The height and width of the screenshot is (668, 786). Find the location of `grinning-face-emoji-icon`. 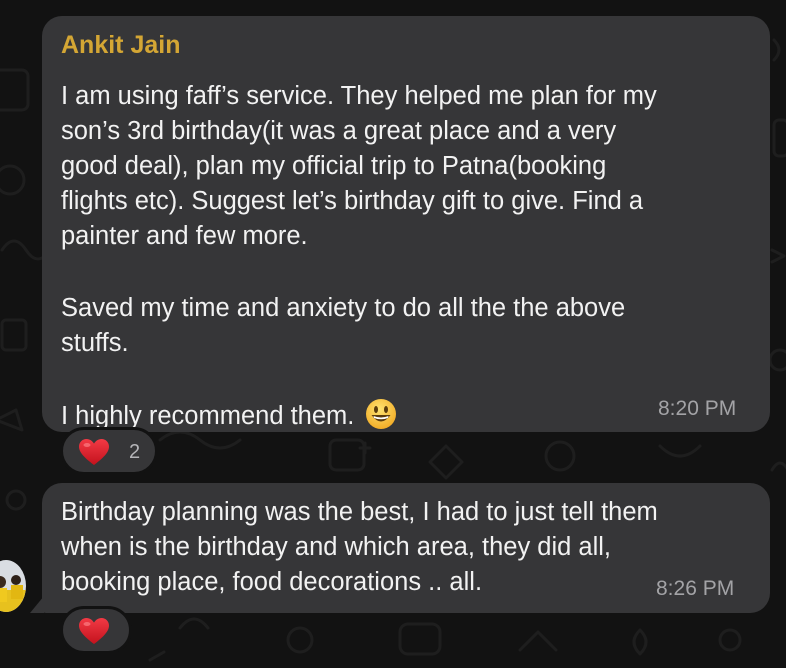

grinning-face-emoji-icon is located at coordinates (381, 414).